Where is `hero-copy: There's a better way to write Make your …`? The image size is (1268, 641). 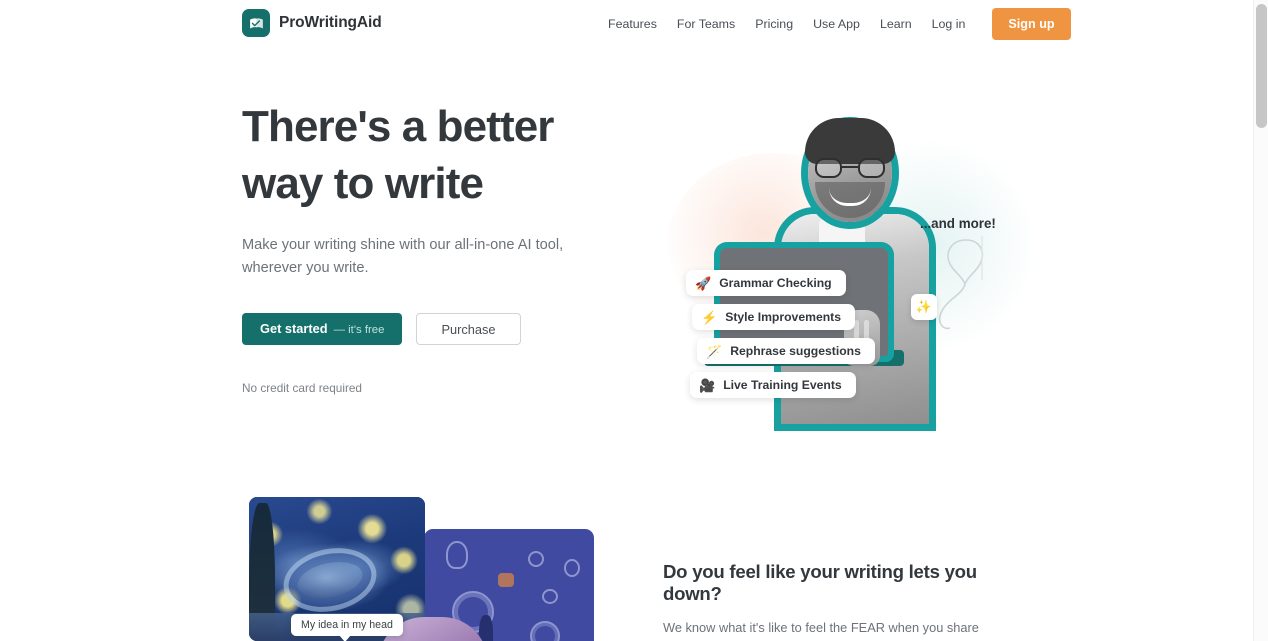
hero-copy: There's a better way to write Make your … is located at coordinates (442, 246).